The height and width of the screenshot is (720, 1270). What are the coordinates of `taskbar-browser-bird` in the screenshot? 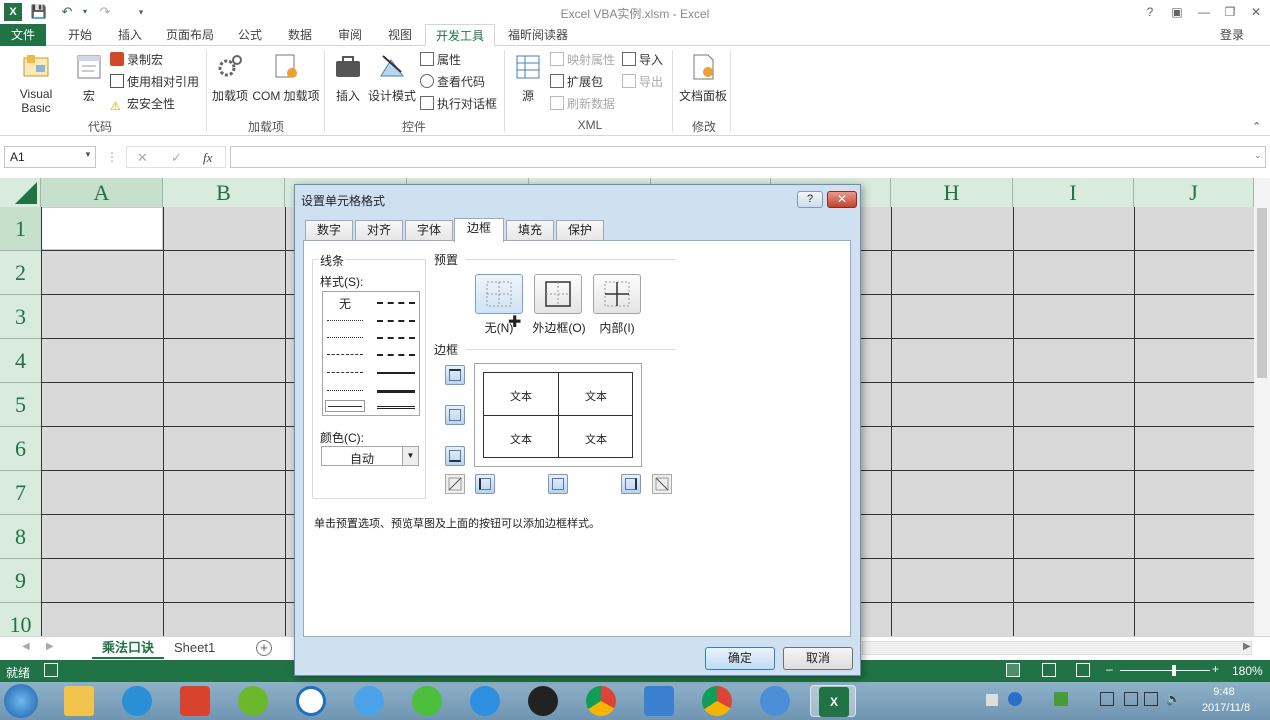 It's located at (369, 701).